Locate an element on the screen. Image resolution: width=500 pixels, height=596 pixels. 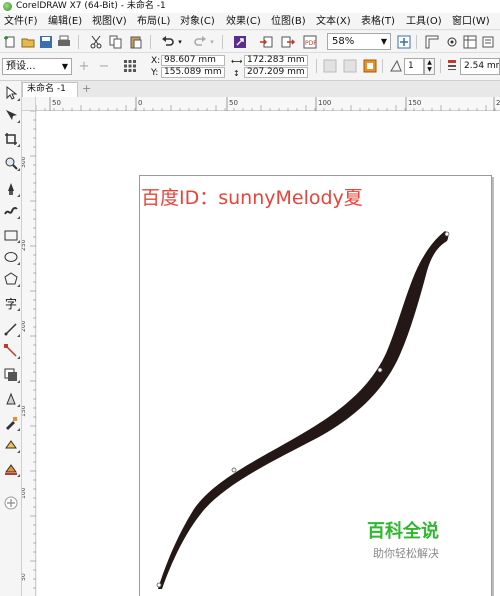
menu-window: 窗口(W) is located at coordinates (471, 21).